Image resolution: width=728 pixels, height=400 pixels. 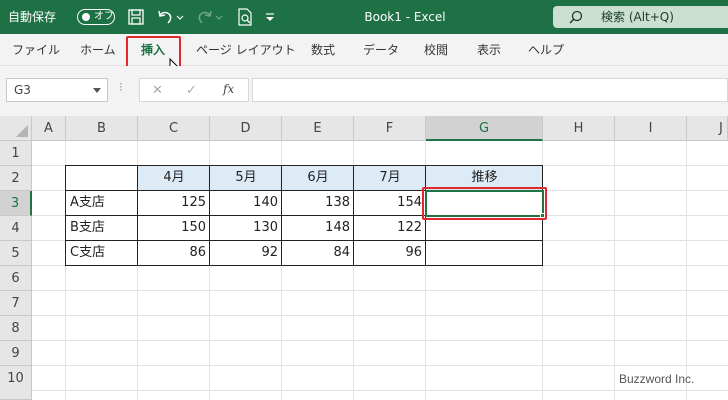 What do you see at coordinates (165, 17) in the screenshot?
I see `undo-icon` at bounding box center [165, 17].